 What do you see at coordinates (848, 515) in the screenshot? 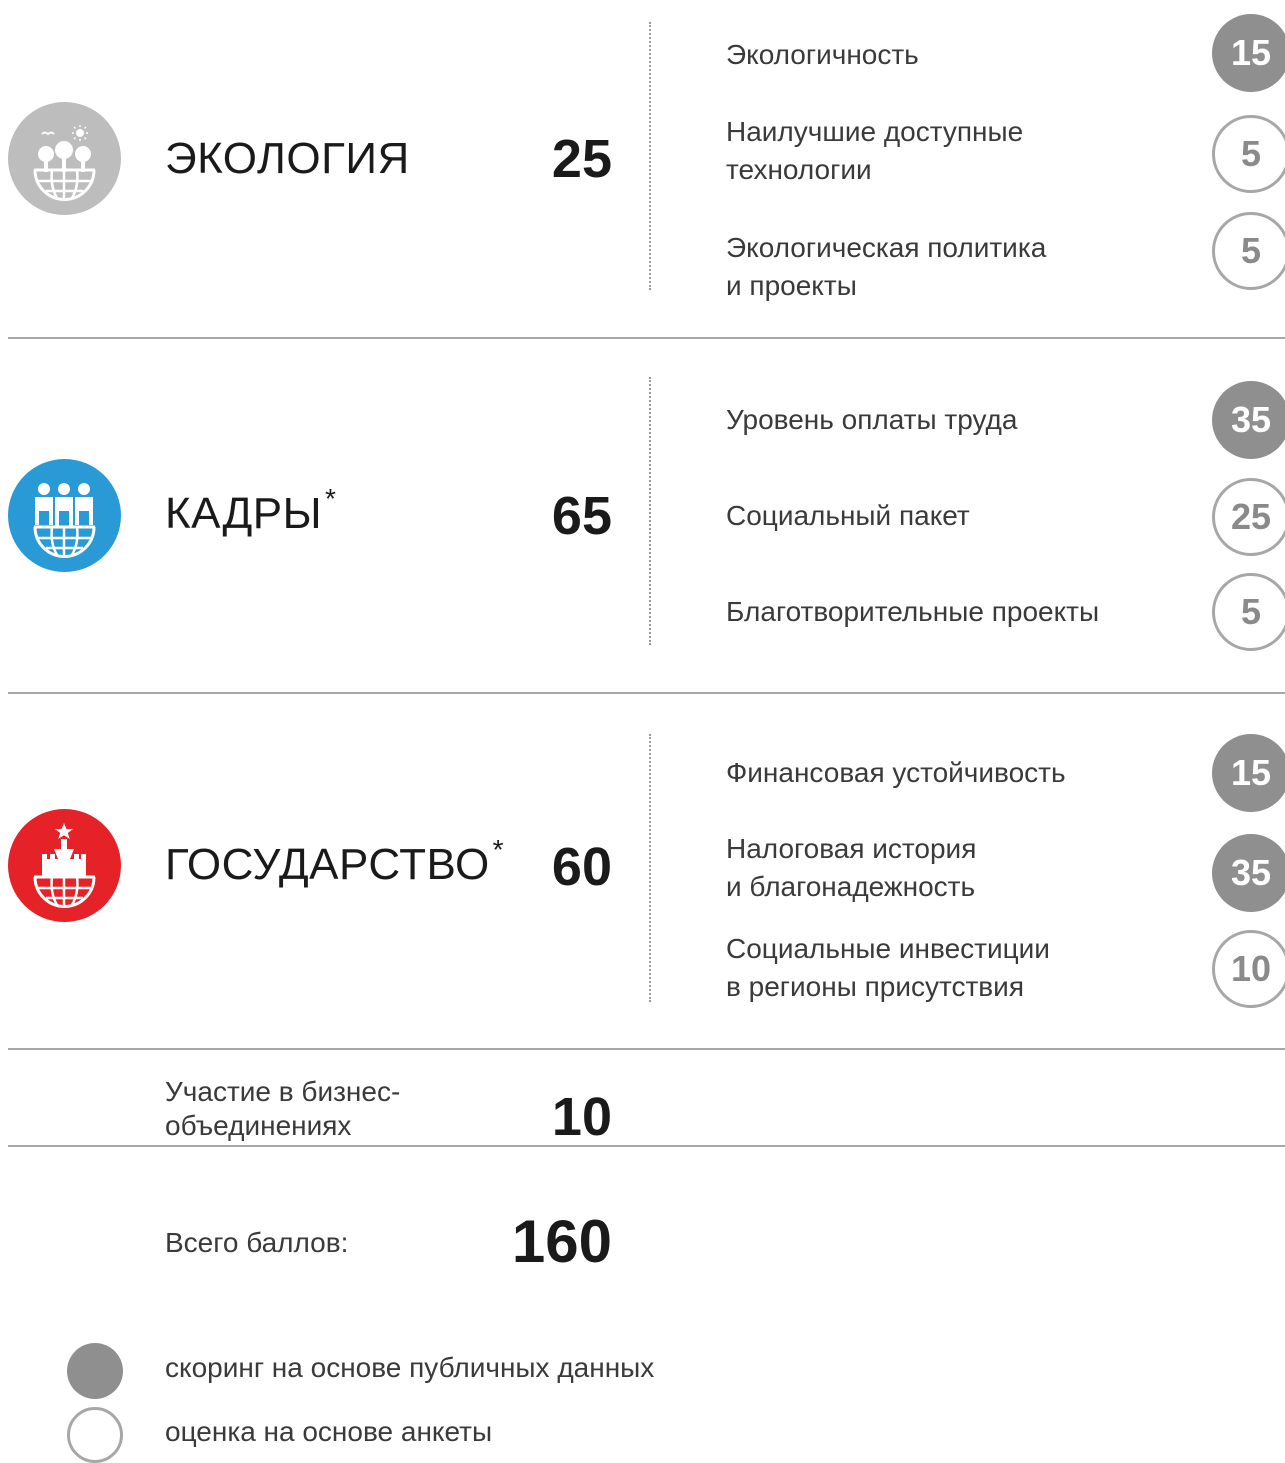
I see `criterion-label: Социальный пакет` at bounding box center [848, 515].